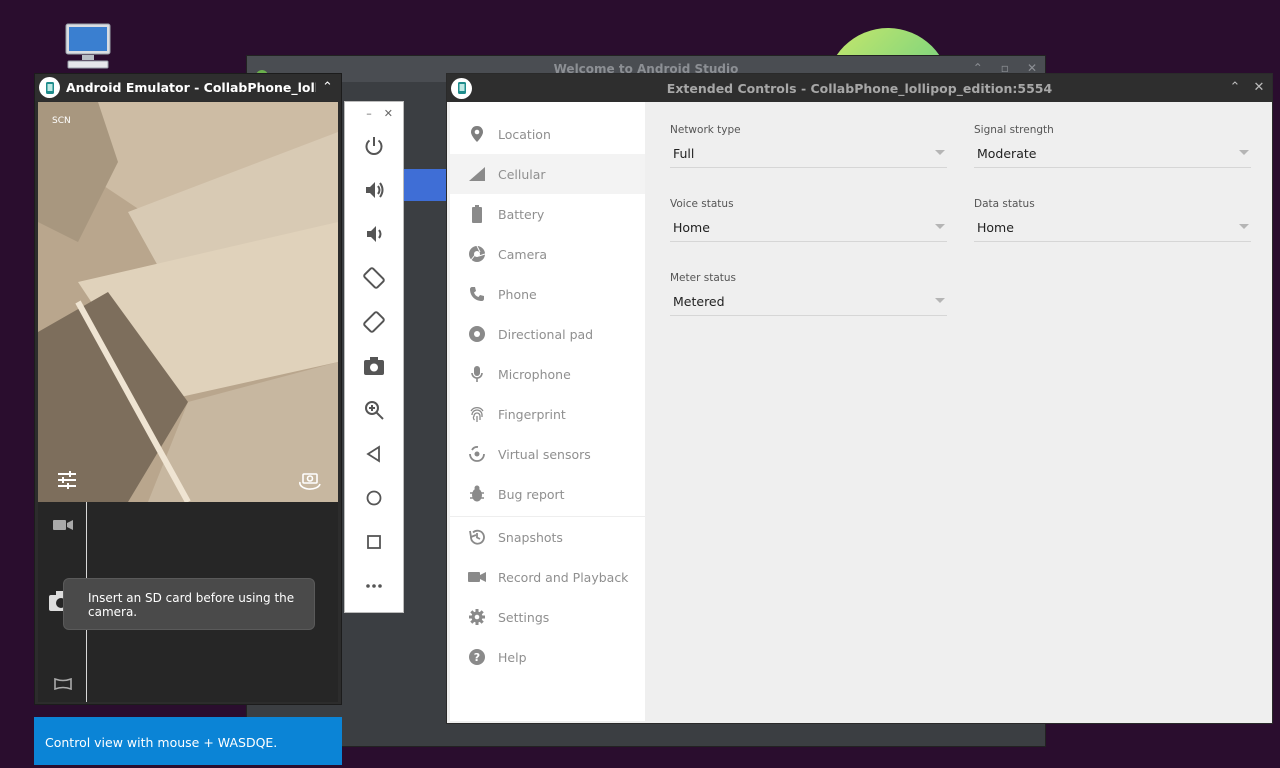 The image size is (1280, 768). I want to click on nav-label: Snapshots, so click(530, 537).